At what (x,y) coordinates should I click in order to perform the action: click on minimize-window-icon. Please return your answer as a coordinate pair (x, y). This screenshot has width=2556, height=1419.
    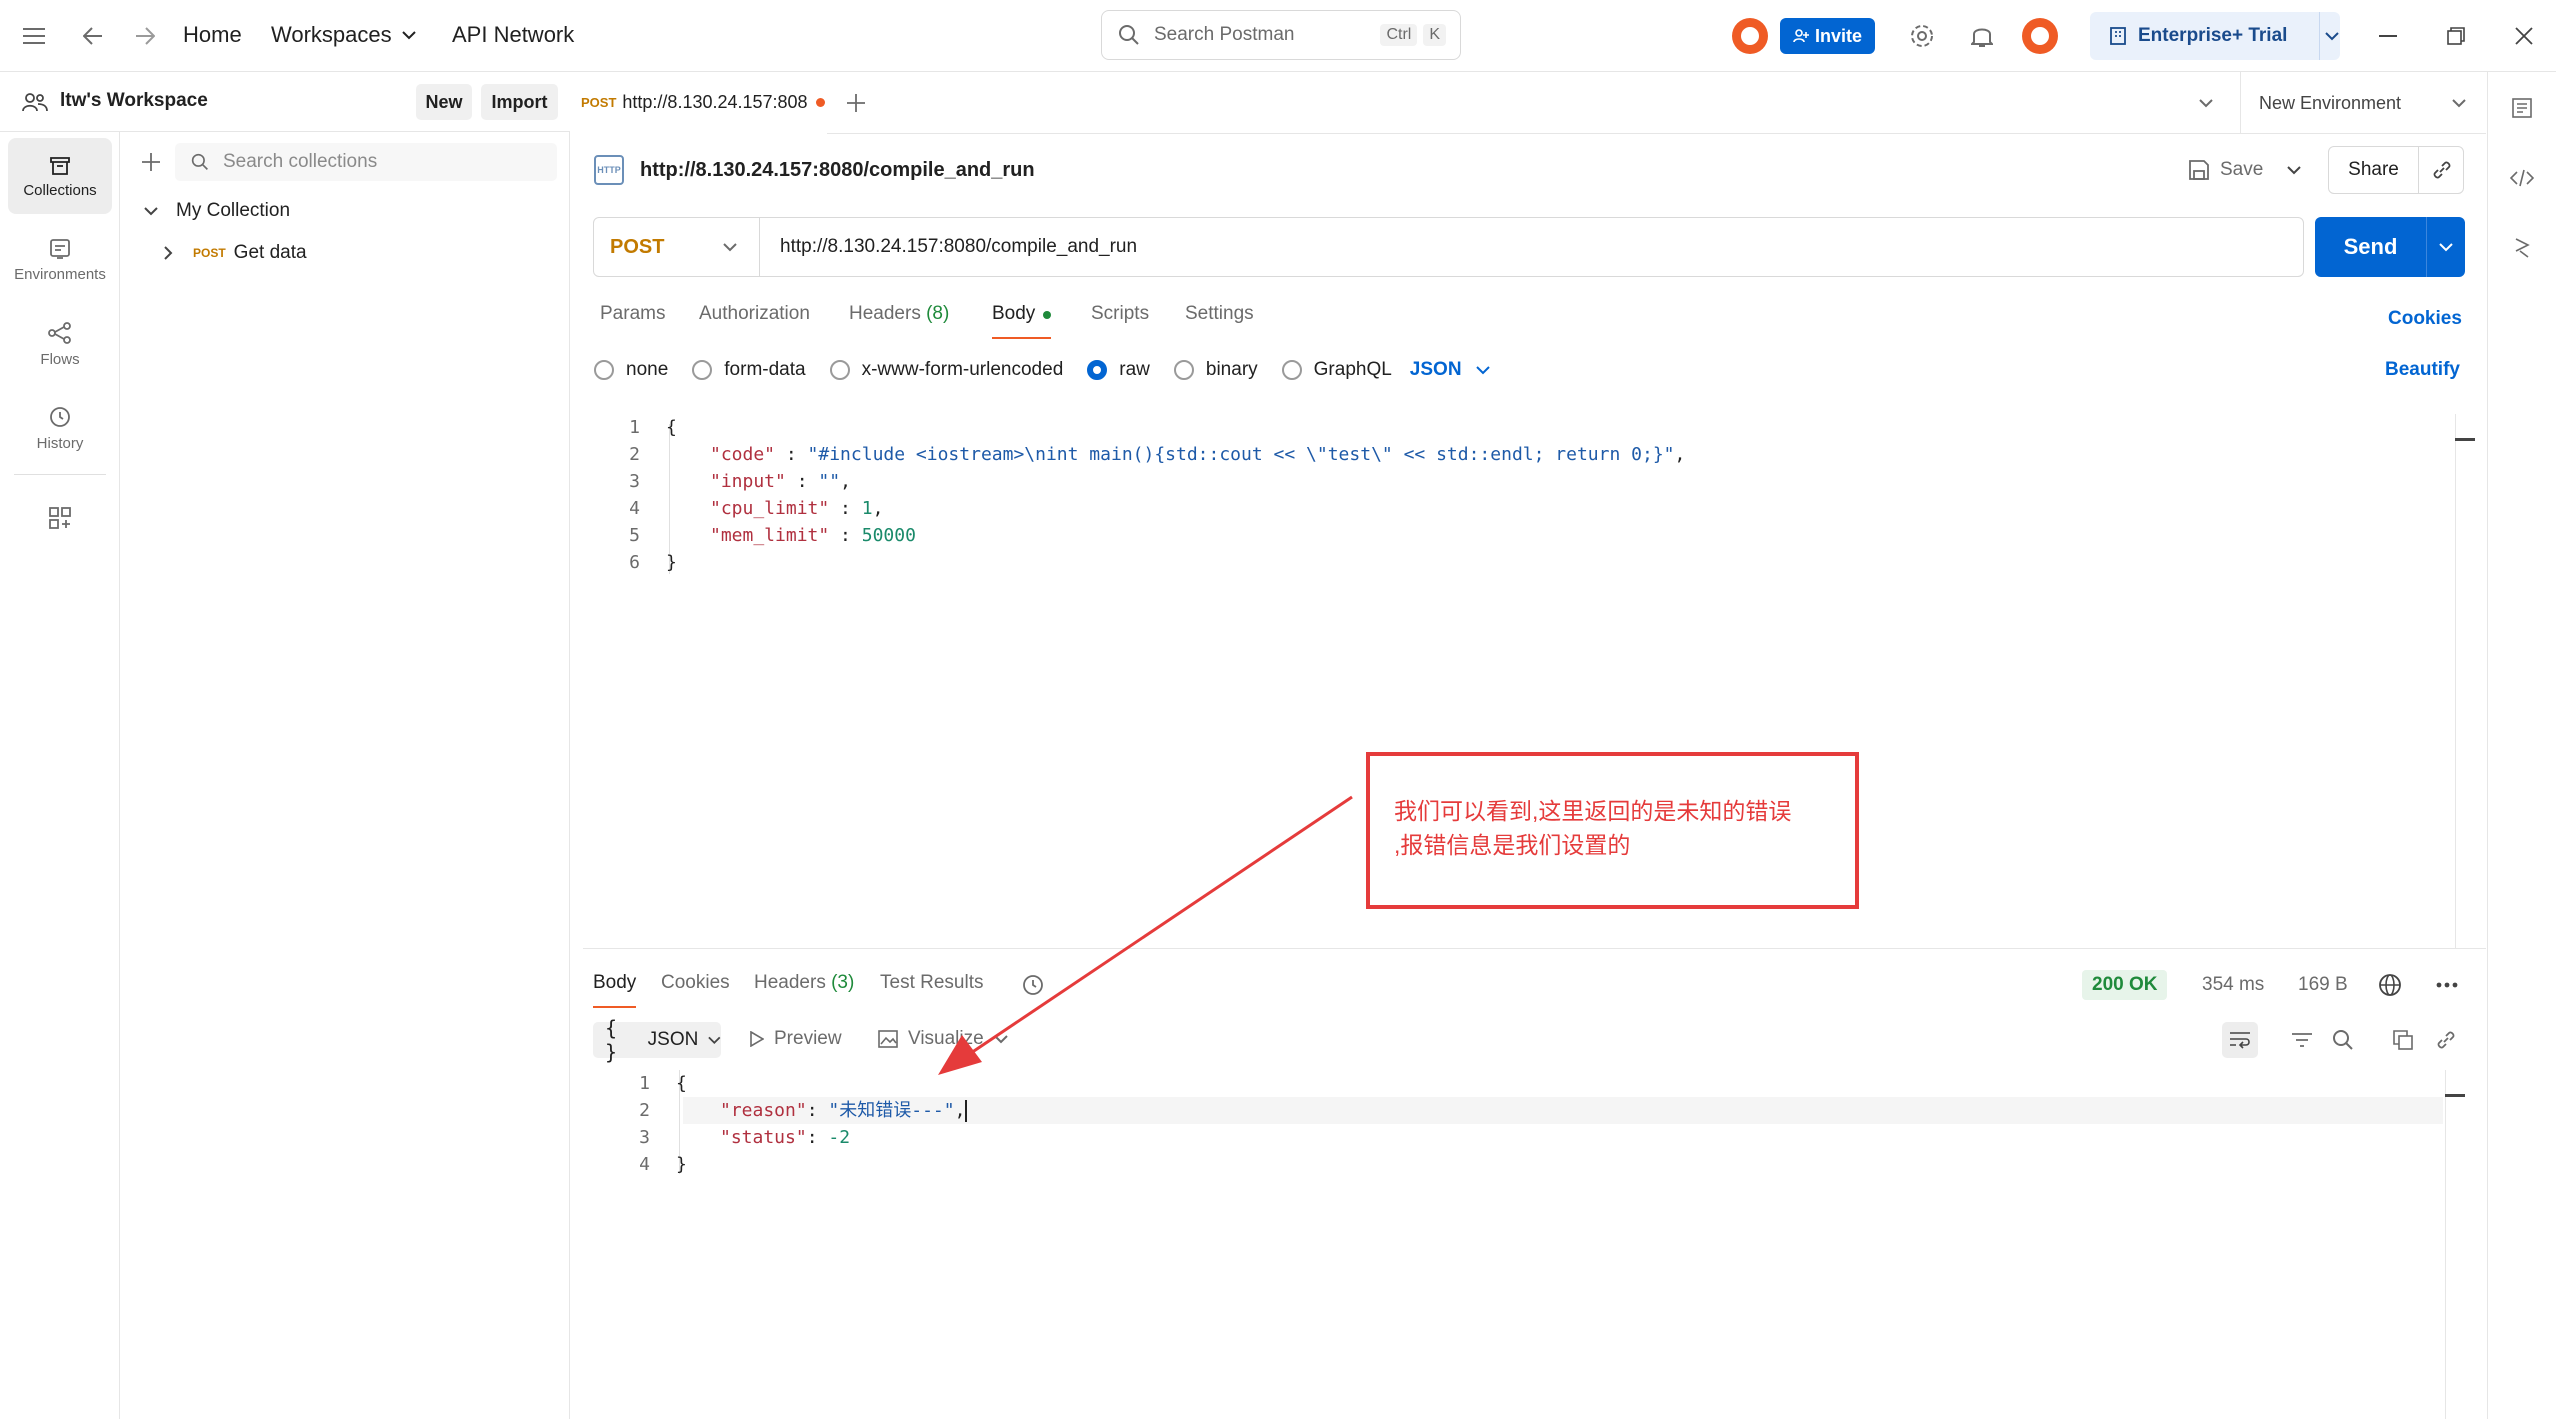
    Looking at the image, I should click on (2388, 36).